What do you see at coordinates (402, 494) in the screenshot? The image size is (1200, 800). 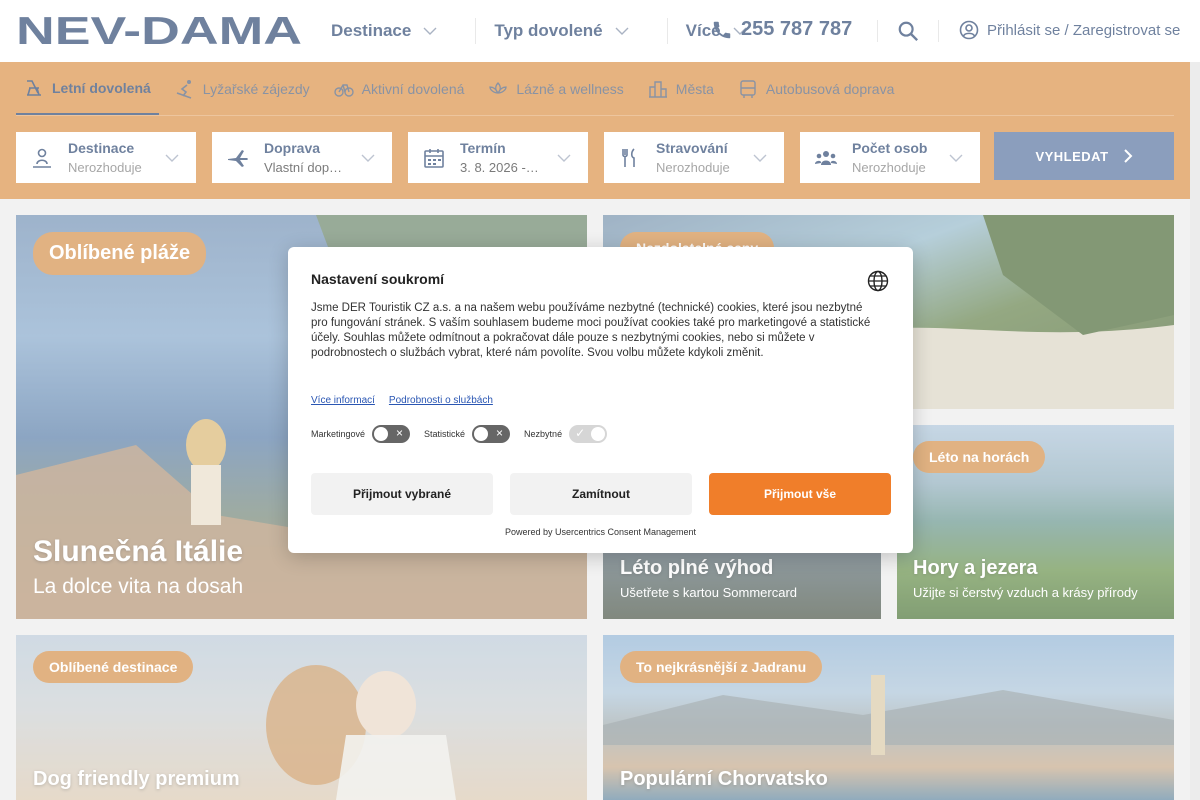 I see `accept-selected-button: Přijmout vybrané` at bounding box center [402, 494].